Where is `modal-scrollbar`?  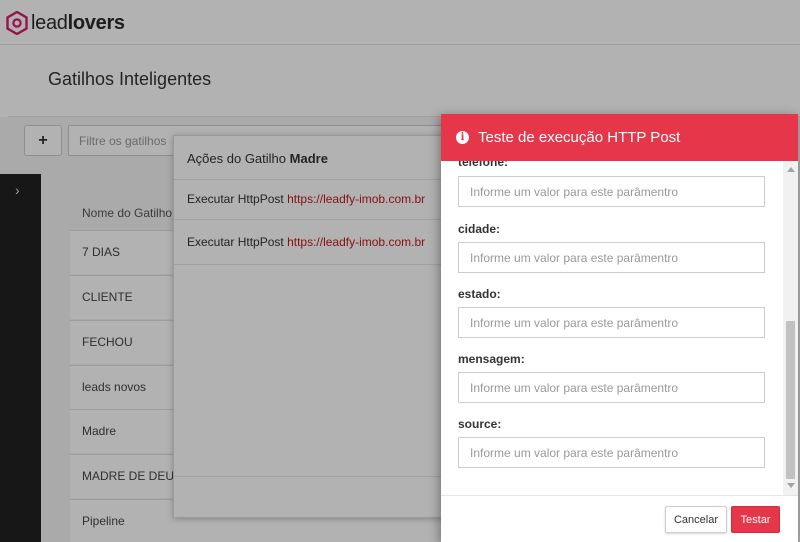
modal-scrollbar is located at coordinates (790, 328).